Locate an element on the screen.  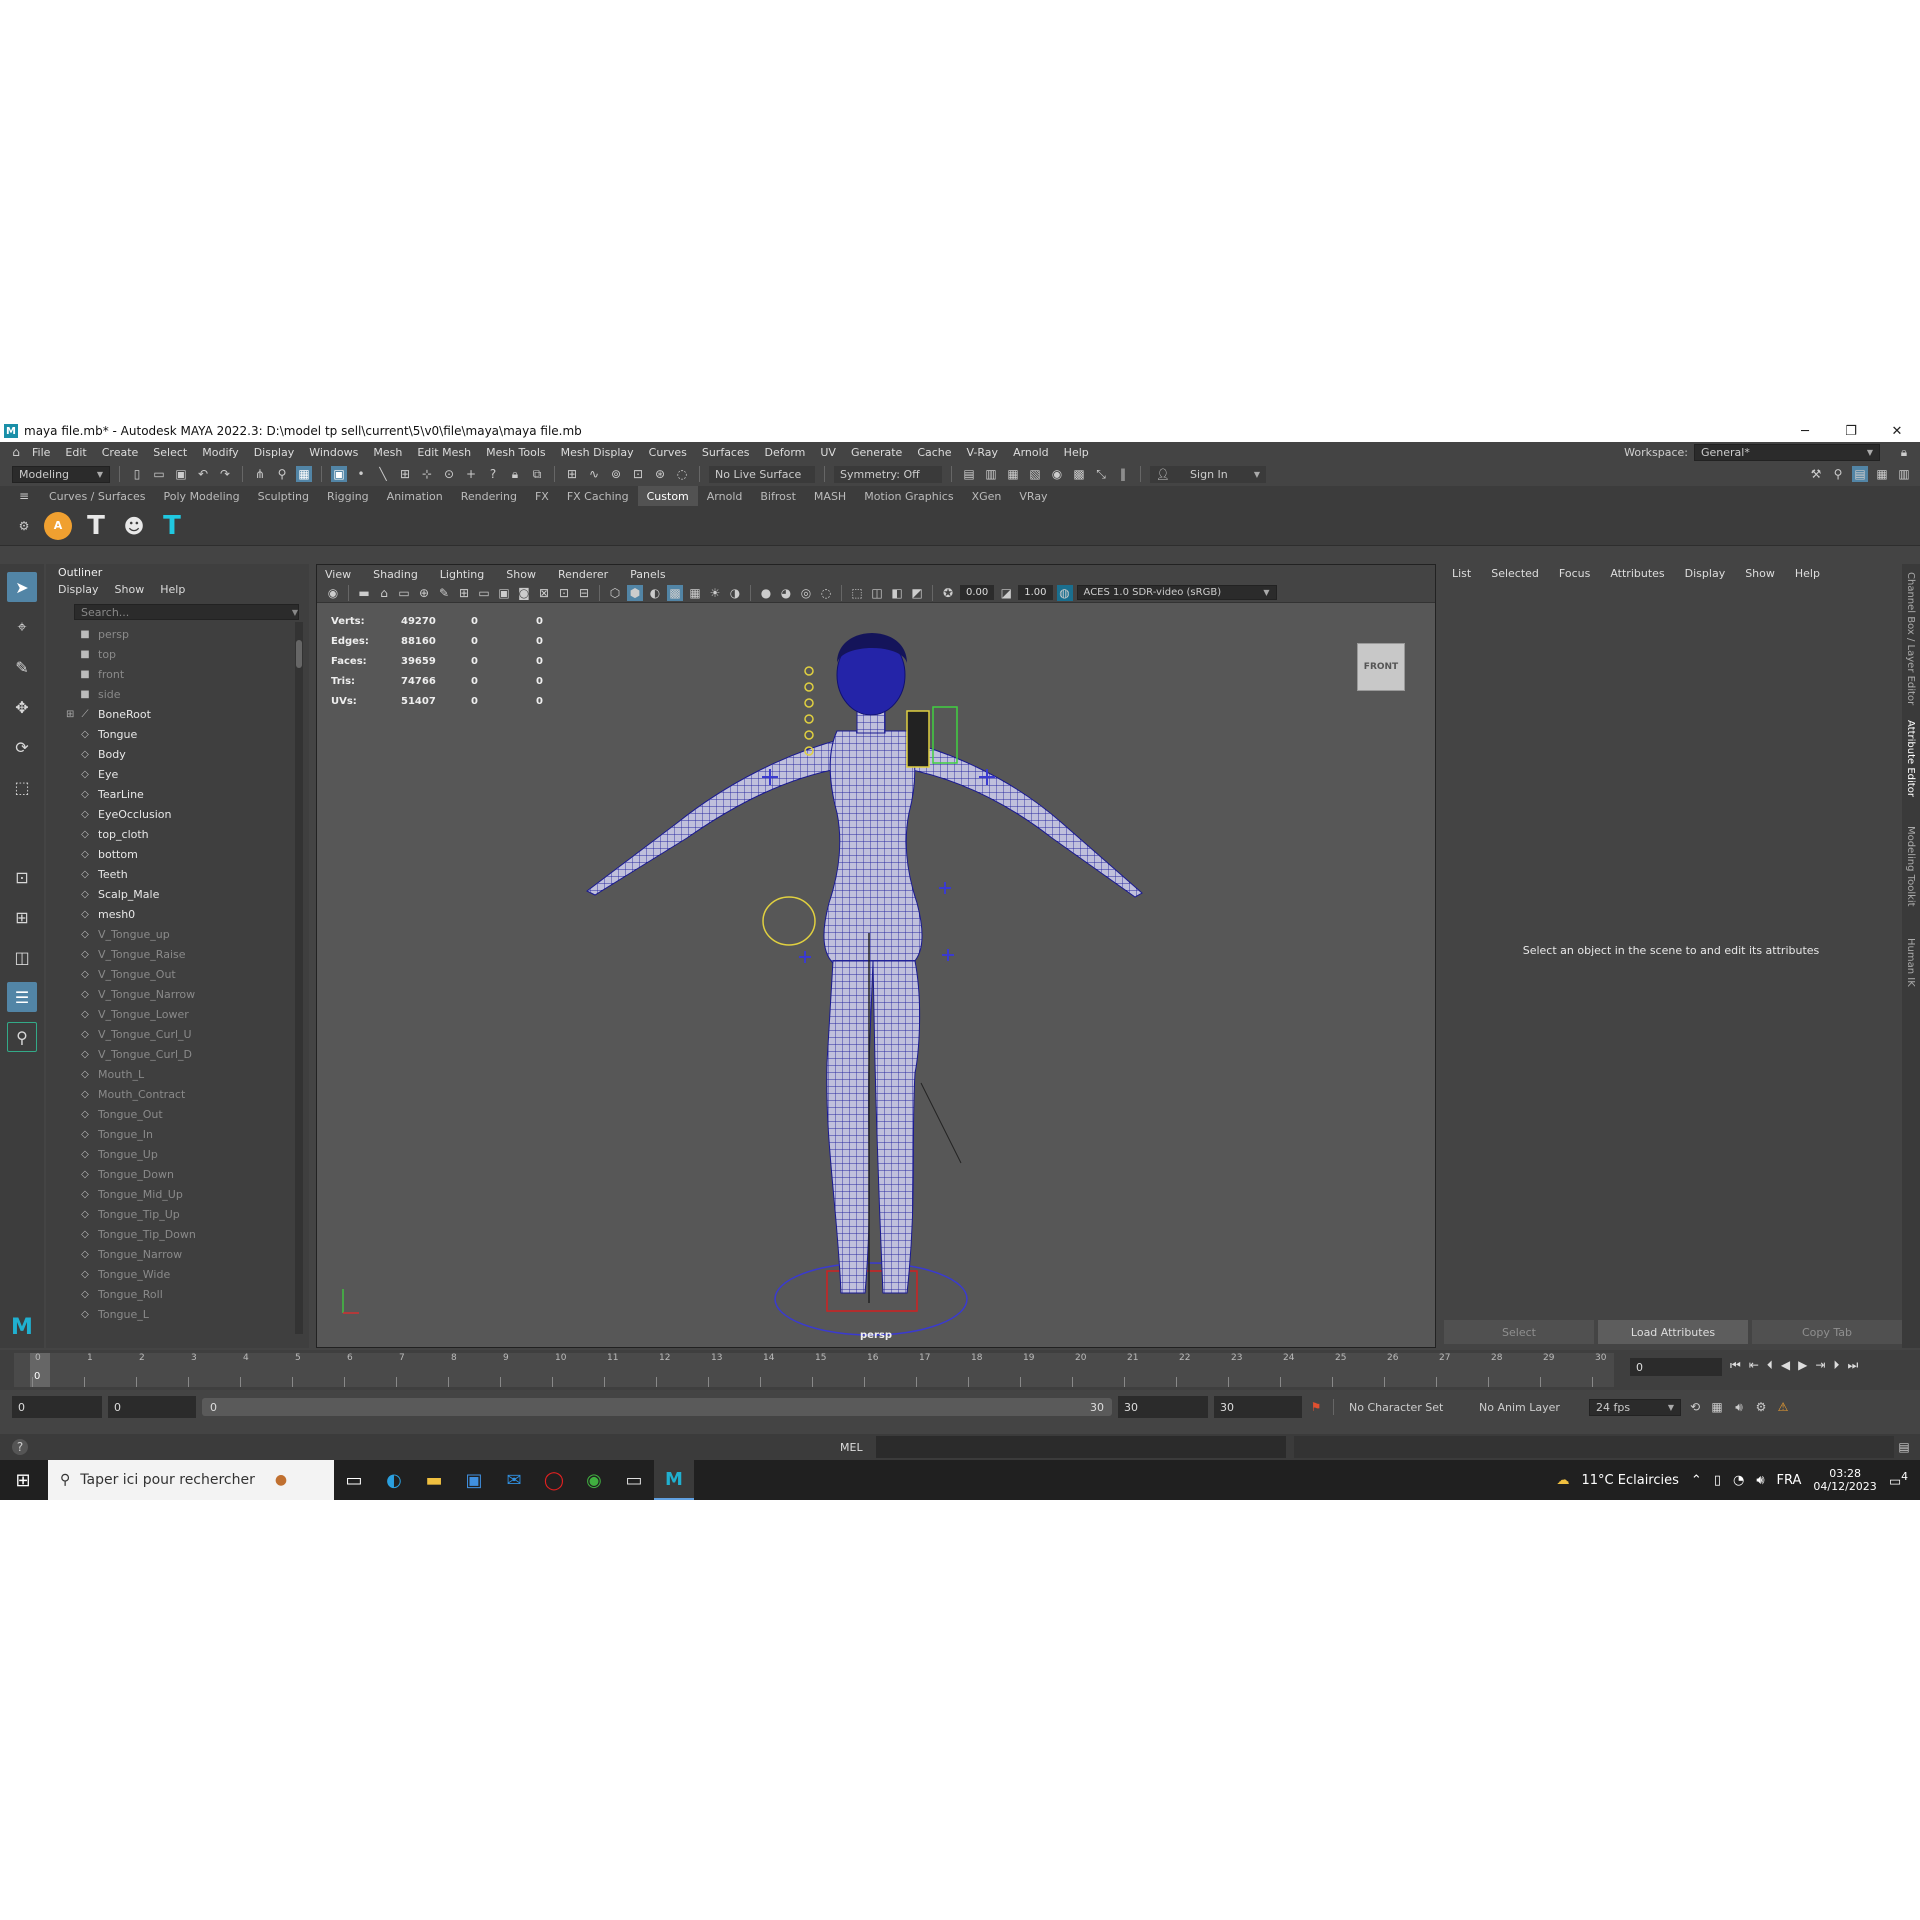
outliner-item: ■ front is located at coordinates (171, 674).